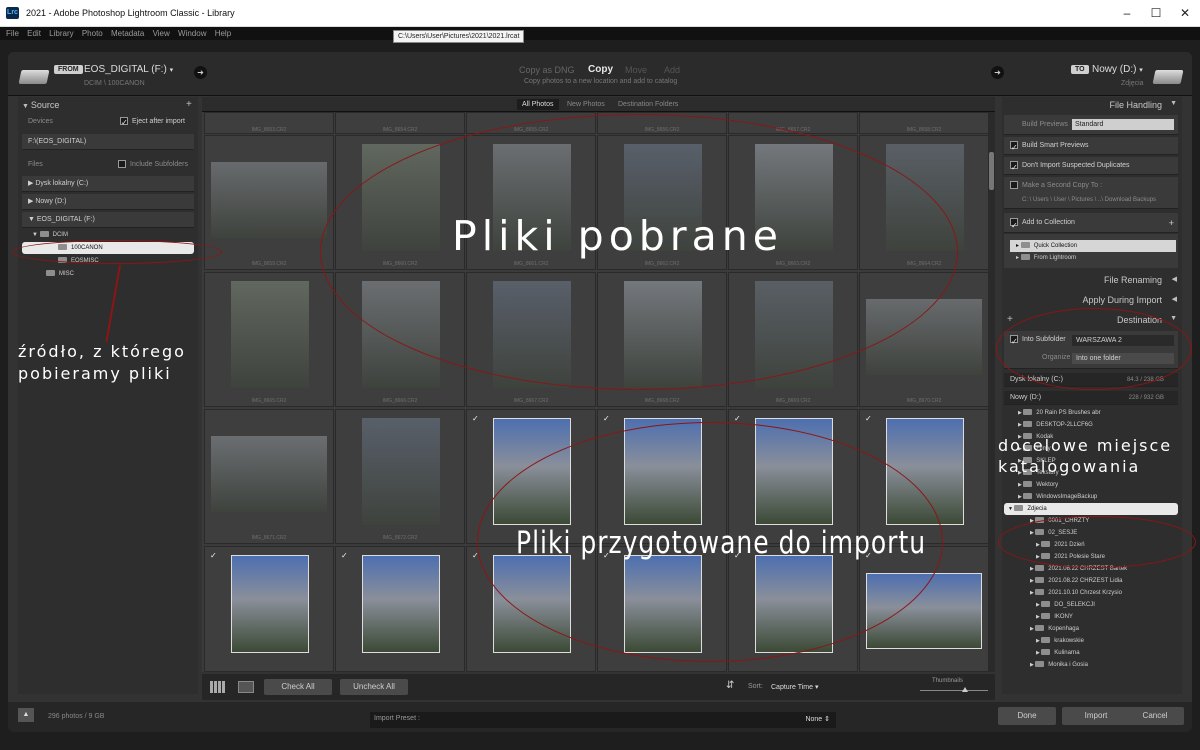 The height and width of the screenshot is (750, 1200). What do you see at coordinates (924, 130) in the screenshot?
I see `photo-filename: IMG_8658.CR2` at bounding box center [924, 130].